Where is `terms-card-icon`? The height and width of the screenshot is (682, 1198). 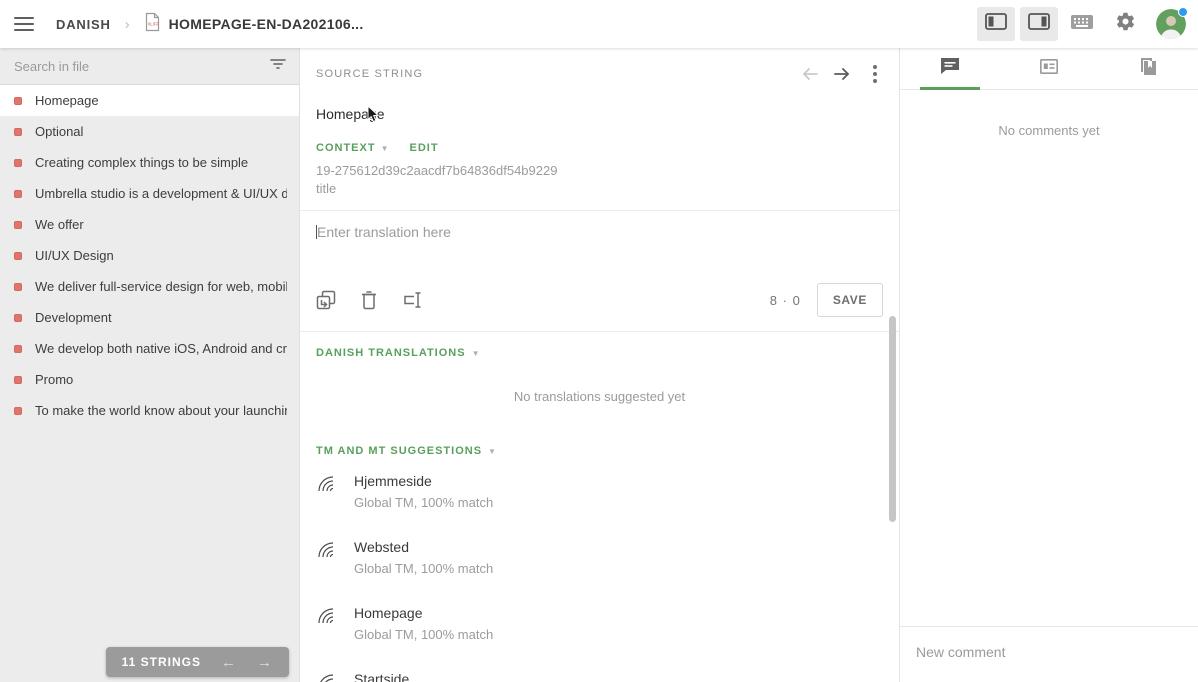 terms-card-icon is located at coordinates (1049, 68).